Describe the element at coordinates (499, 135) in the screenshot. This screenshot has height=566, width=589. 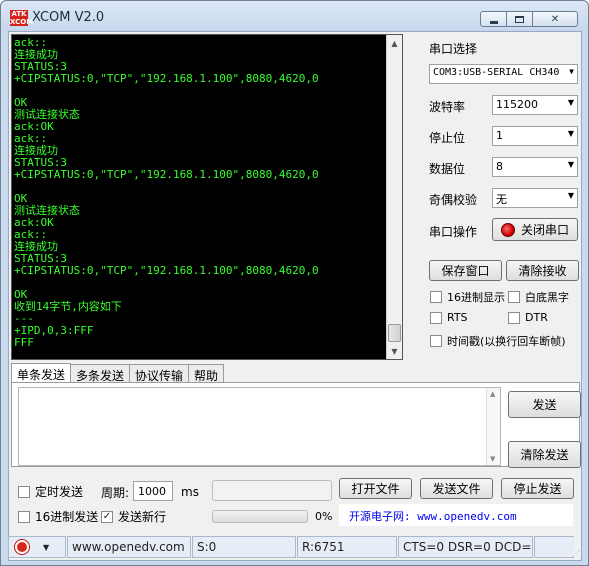
I see `stop-bits-value: 1` at that location.